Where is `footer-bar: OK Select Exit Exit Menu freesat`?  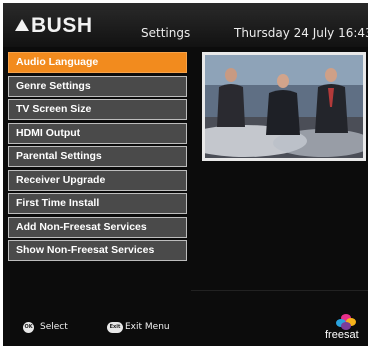 footer-bar: OK Select Exit Exit Menu freesat is located at coordinates (185, 329).